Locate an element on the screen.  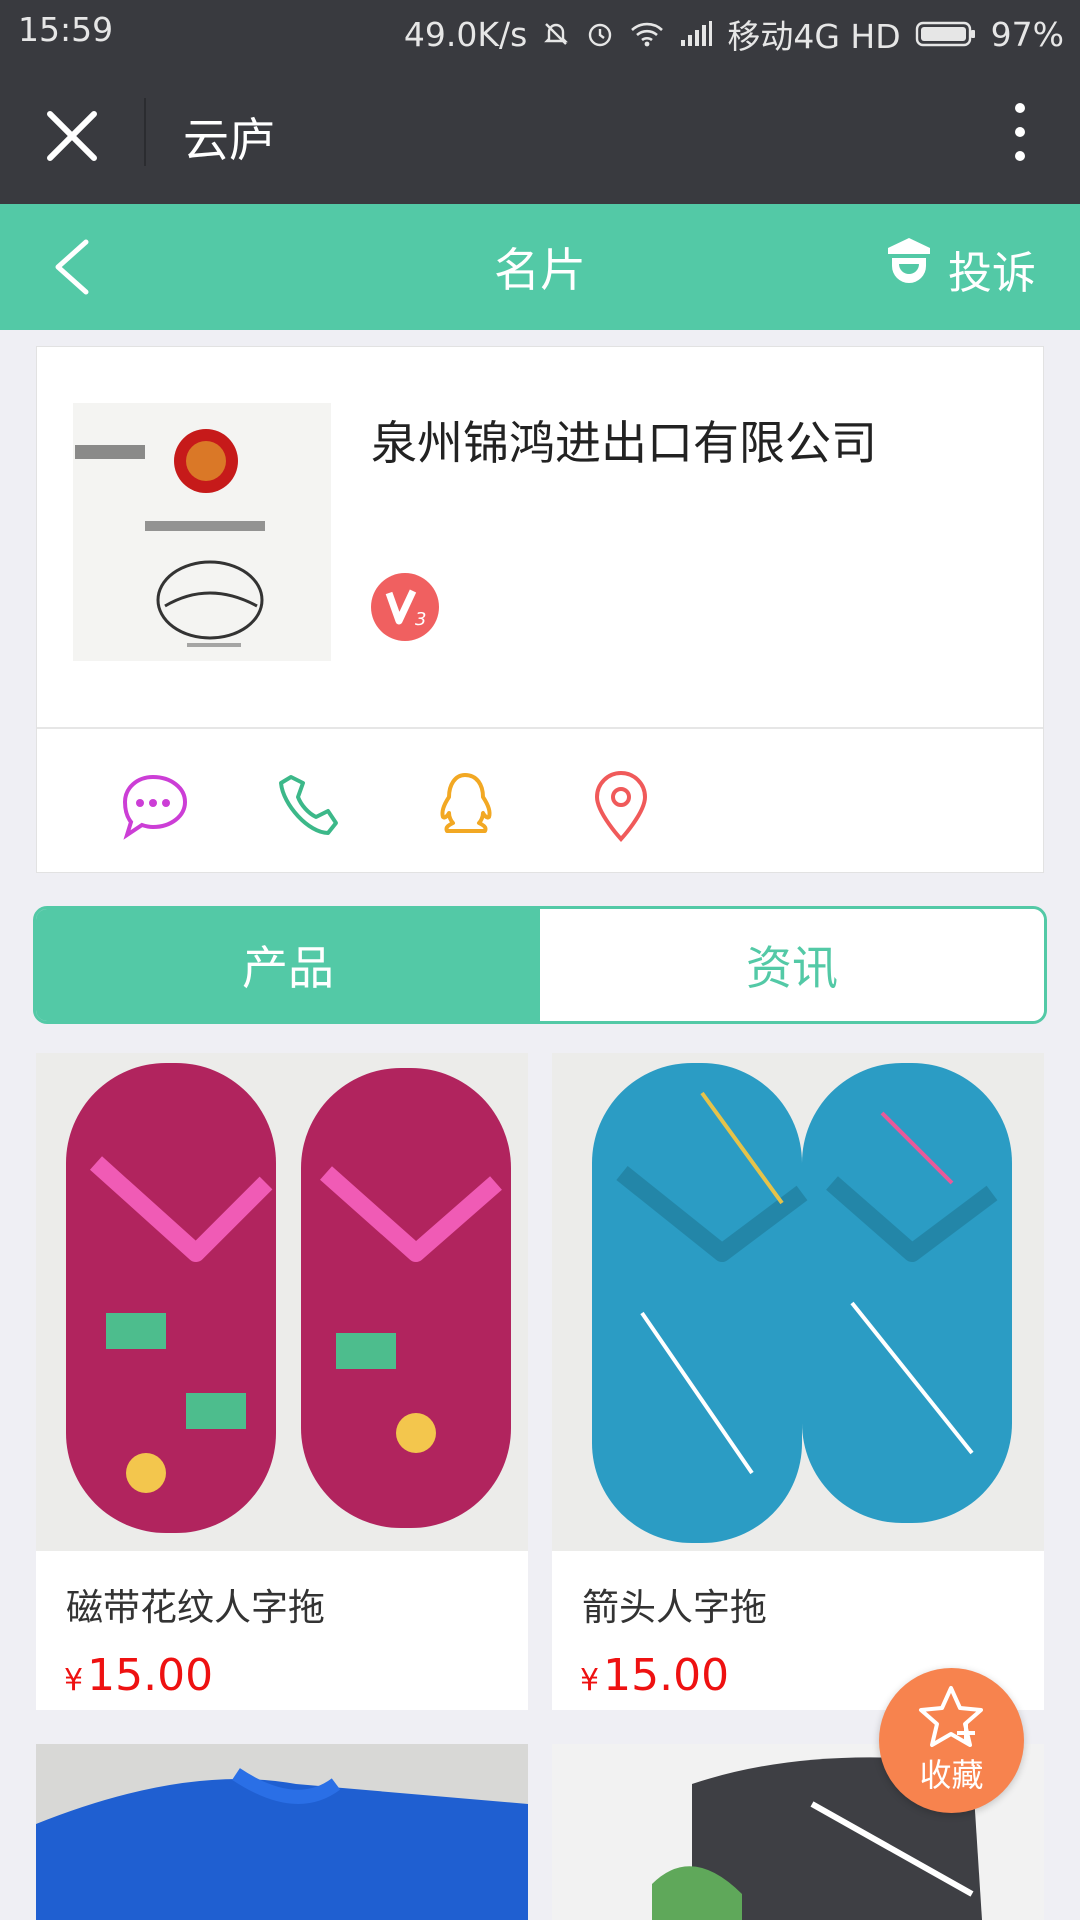
tab-products: 产品 is located at coordinates (288, 965).